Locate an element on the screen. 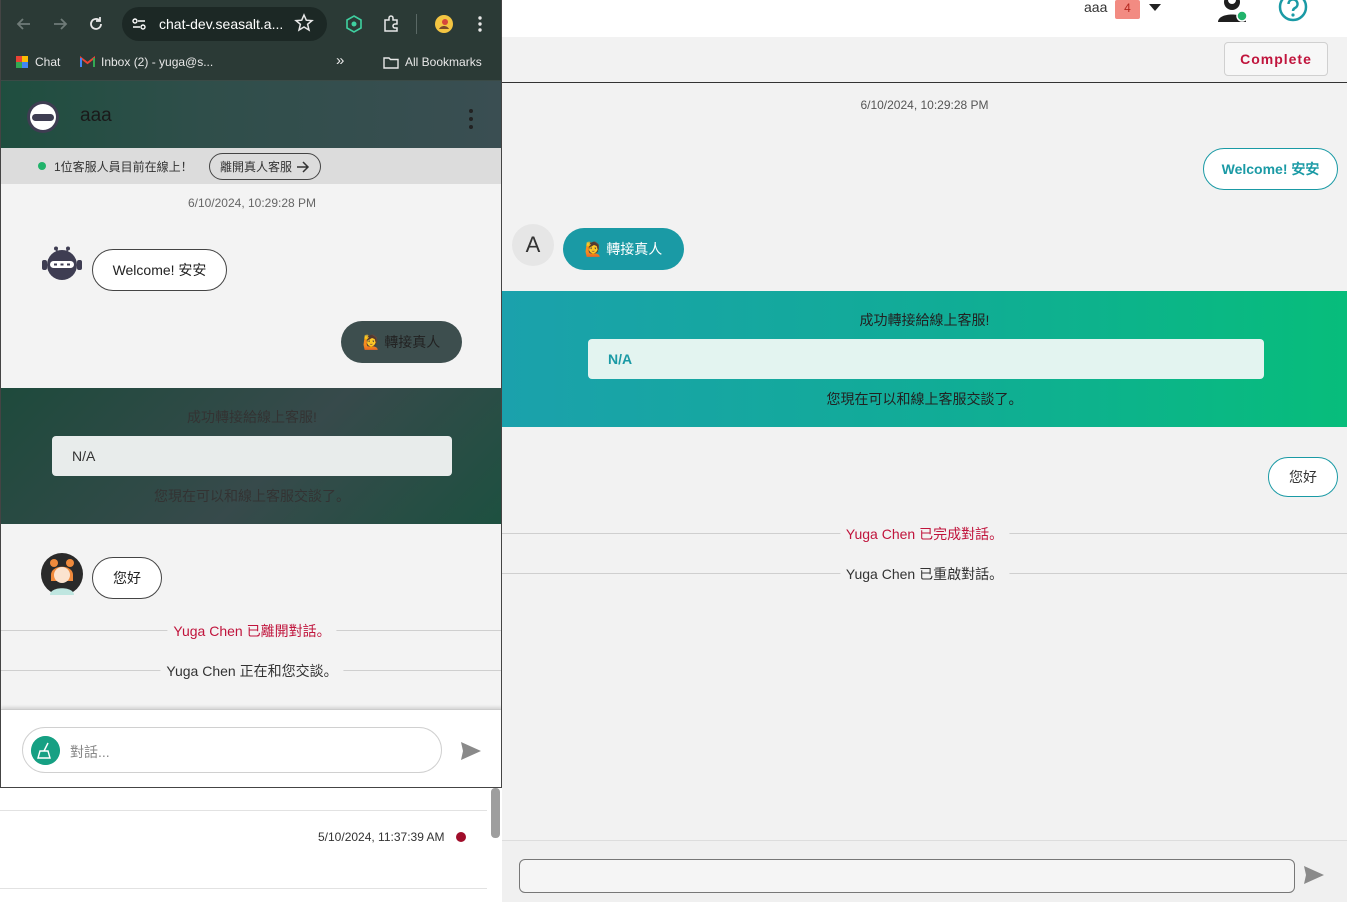 This screenshot has width=1347, height=902. bookmark-chat-label: Chat is located at coordinates (48, 62).